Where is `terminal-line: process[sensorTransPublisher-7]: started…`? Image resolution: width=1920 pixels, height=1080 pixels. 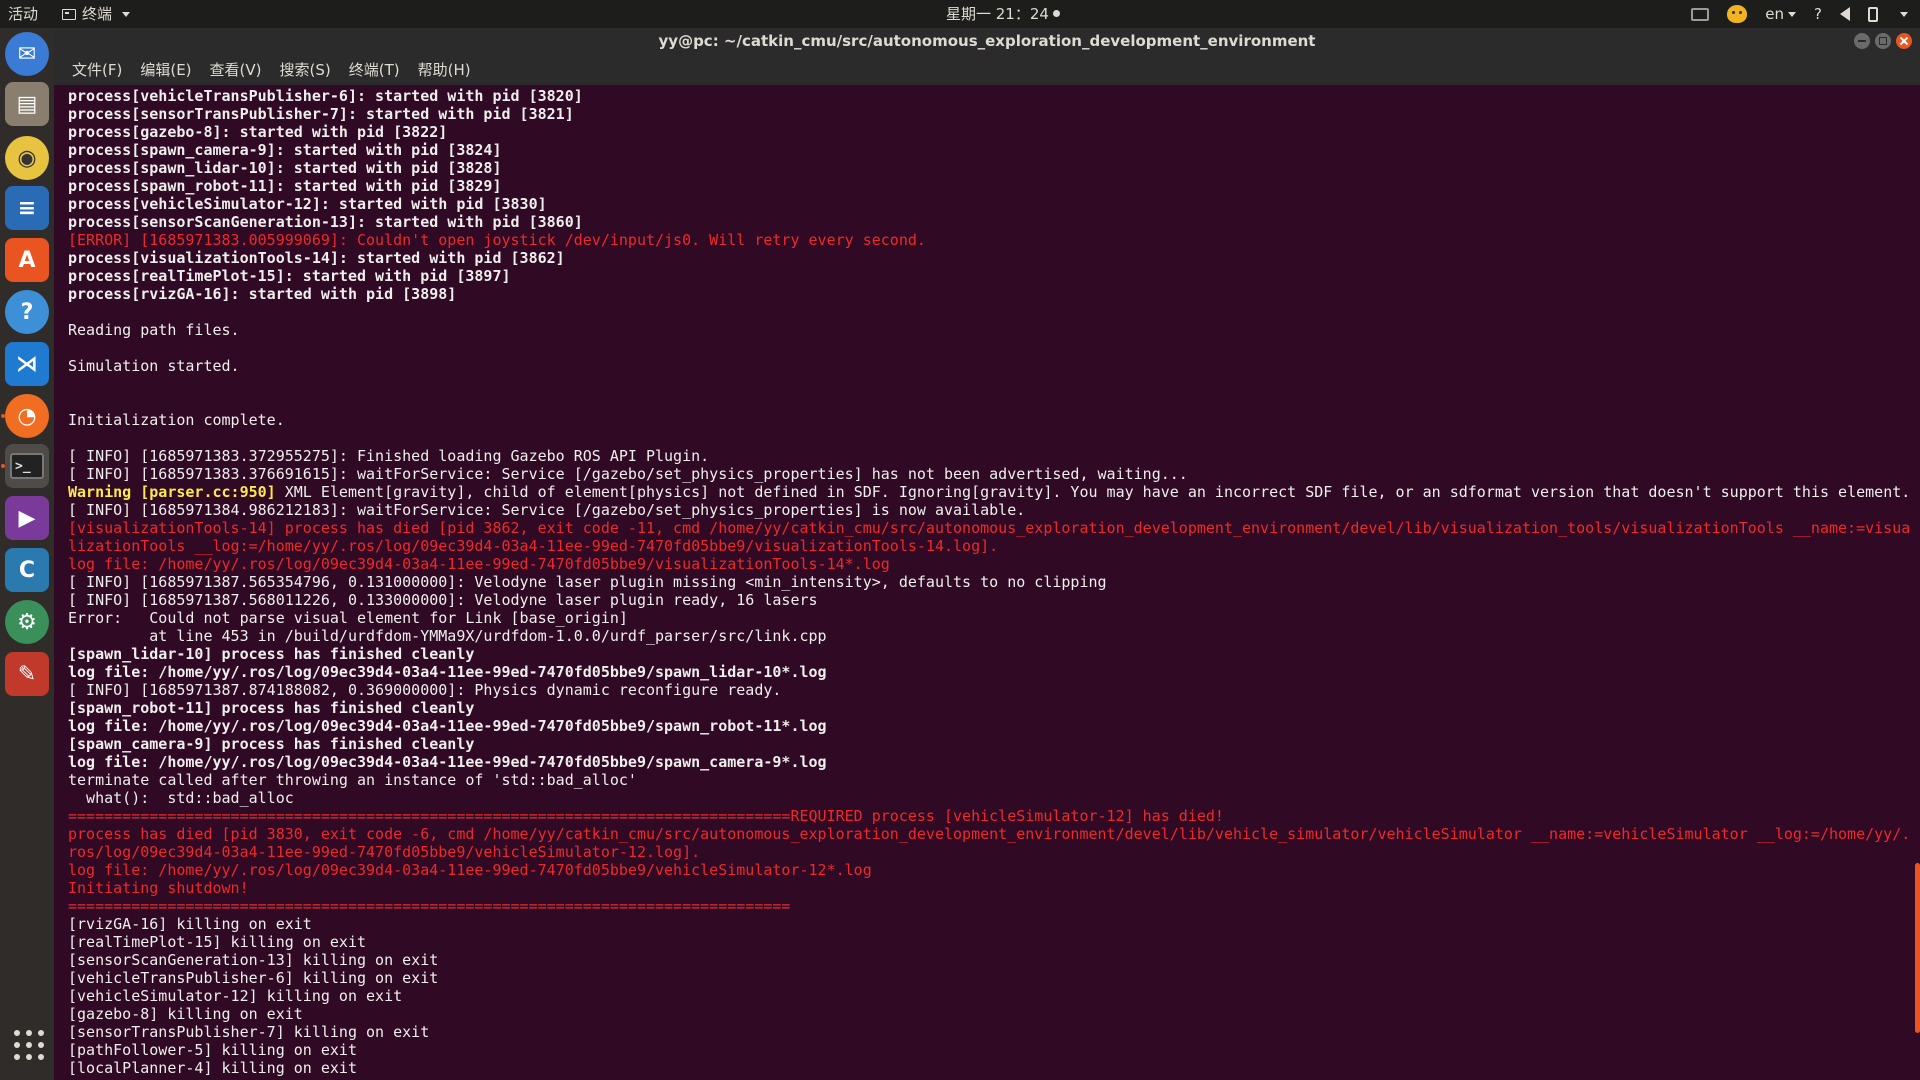
terminal-line: process[sensorTransPublisher-7]: started… is located at coordinates (321, 114).